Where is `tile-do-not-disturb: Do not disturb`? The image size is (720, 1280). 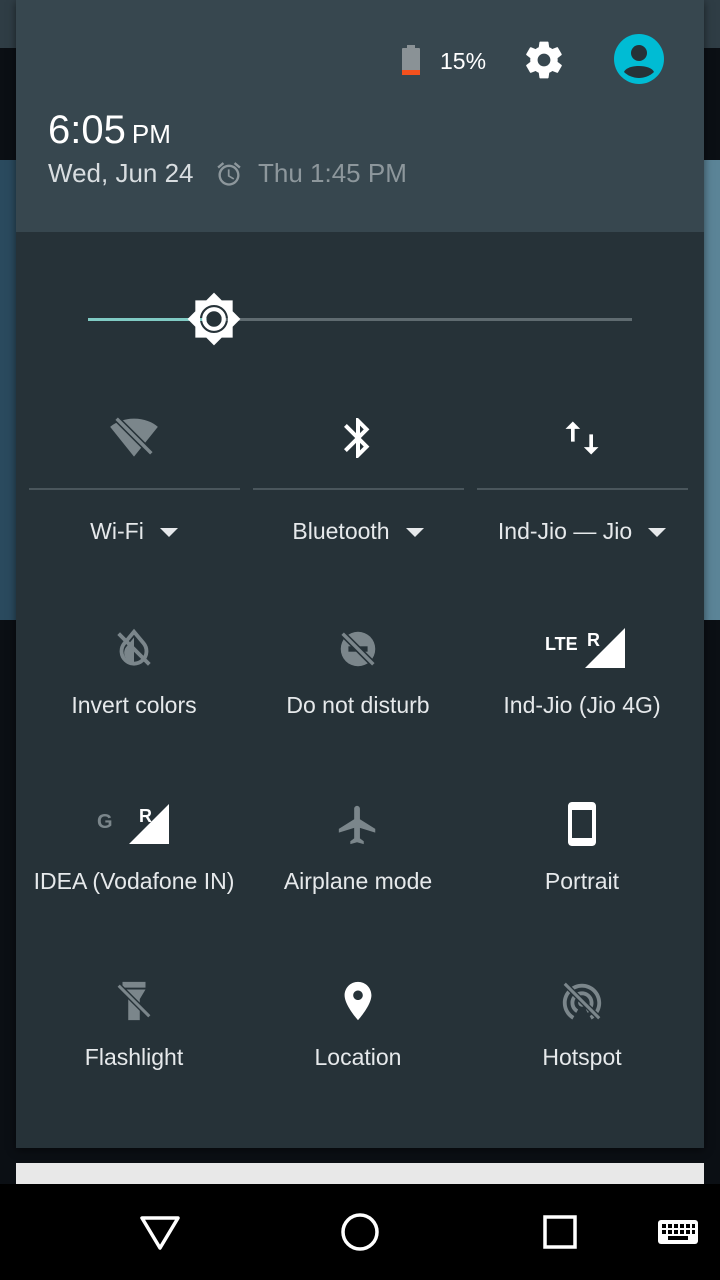
tile-do-not-disturb: Do not disturb is located at coordinates (358, 673).